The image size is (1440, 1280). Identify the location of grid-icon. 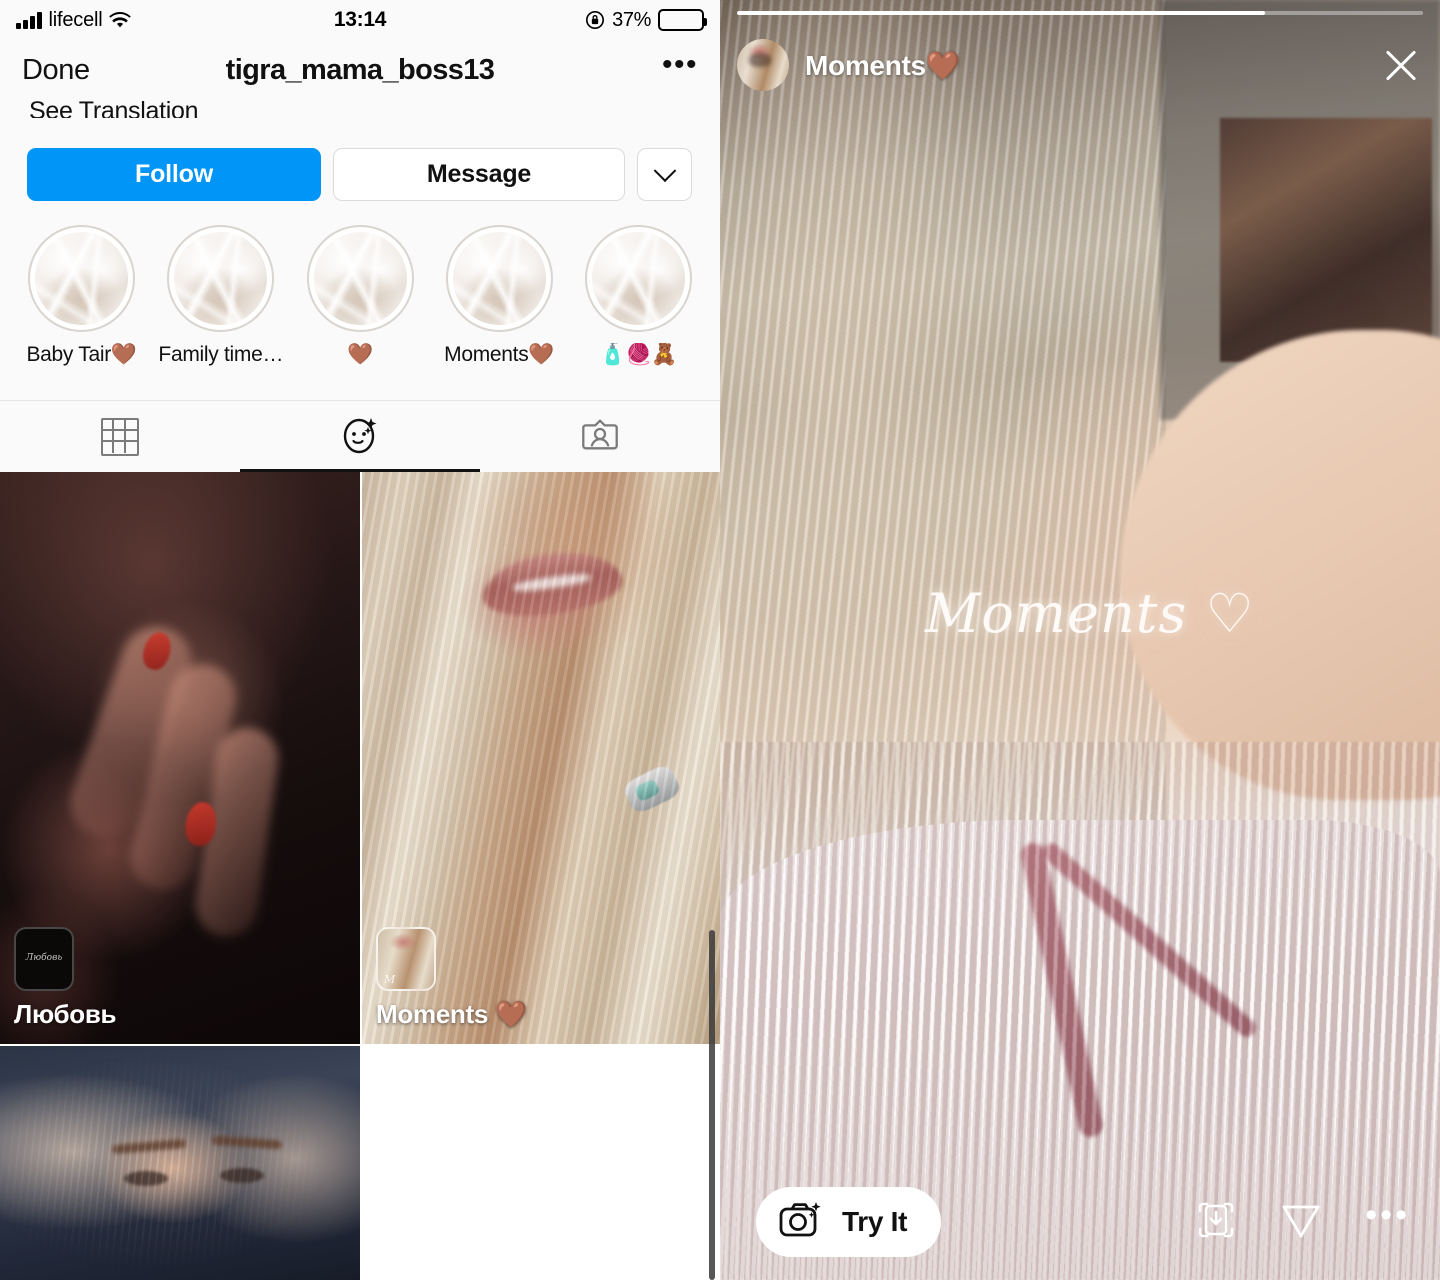
(120, 436).